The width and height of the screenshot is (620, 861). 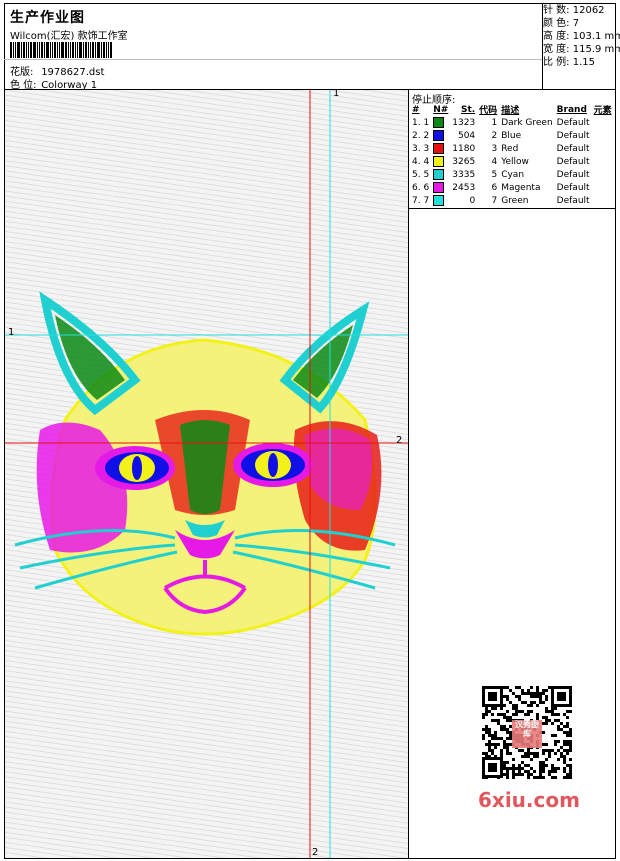 I want to click on element-cell, so click(x=603, y=161).